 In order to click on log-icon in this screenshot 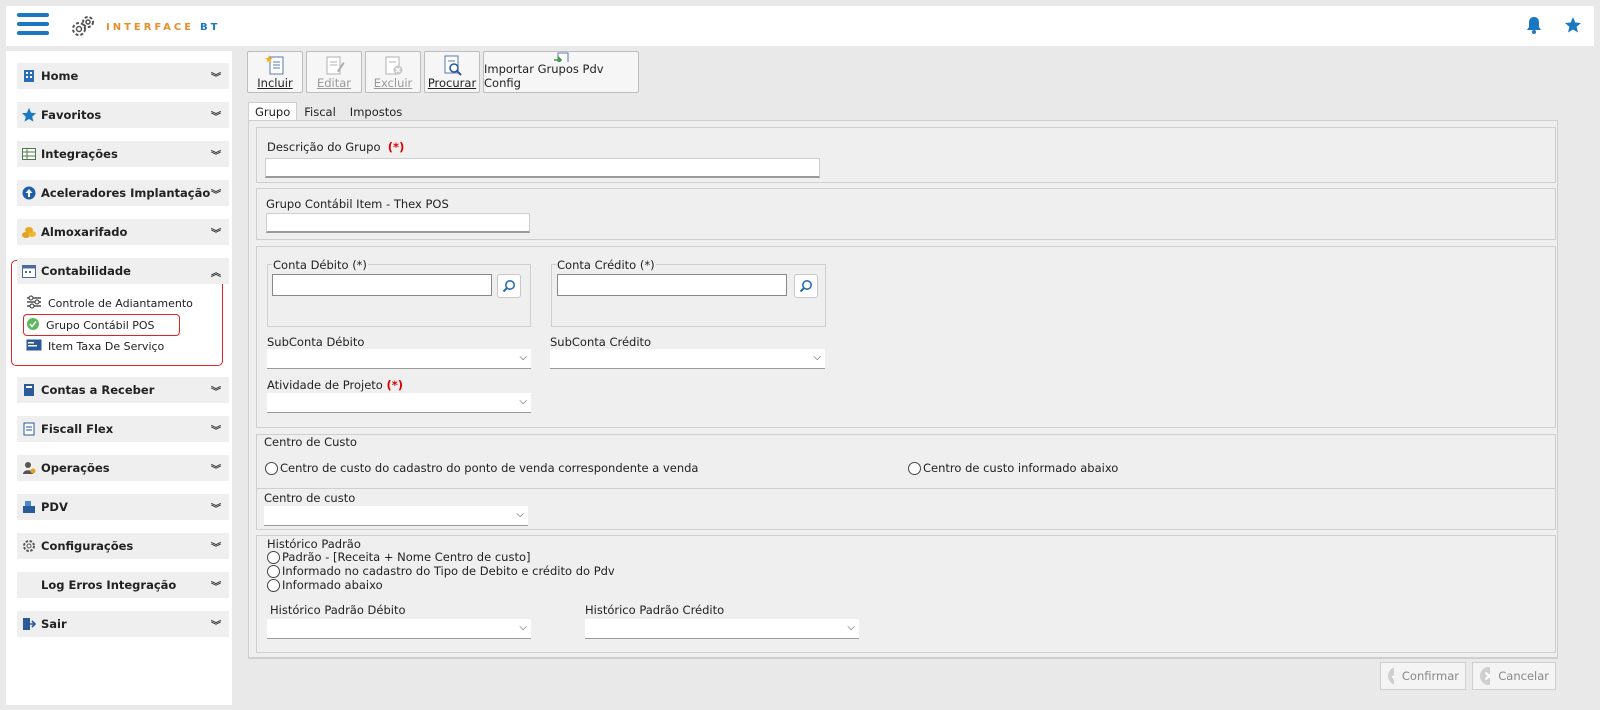, I will do `click(29, 585)`.